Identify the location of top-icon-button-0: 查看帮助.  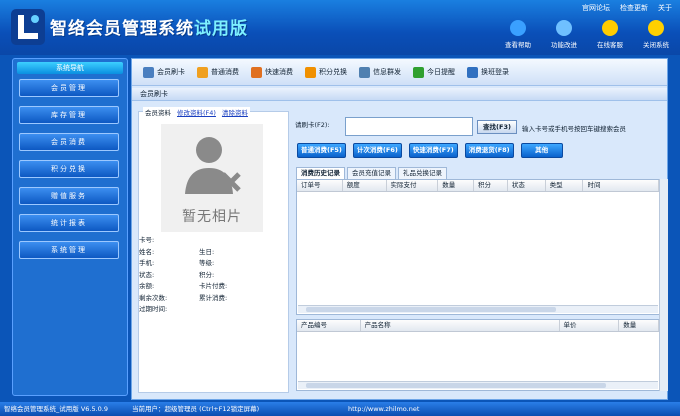
(518, 34).